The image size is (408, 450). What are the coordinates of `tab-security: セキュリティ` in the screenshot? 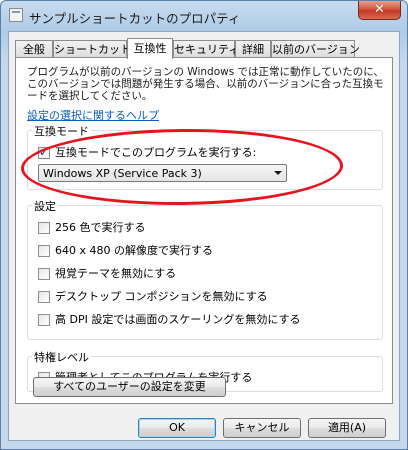 It's located at (206, 49).